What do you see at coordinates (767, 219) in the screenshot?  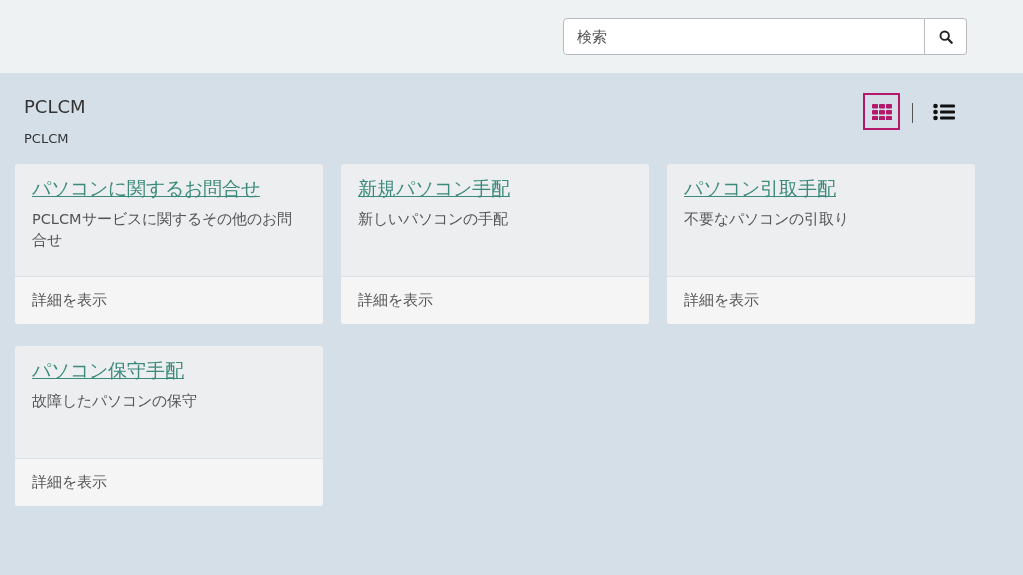 I see `card-description: 不要なパソコンの引取り` at bounding box center [767, 219].